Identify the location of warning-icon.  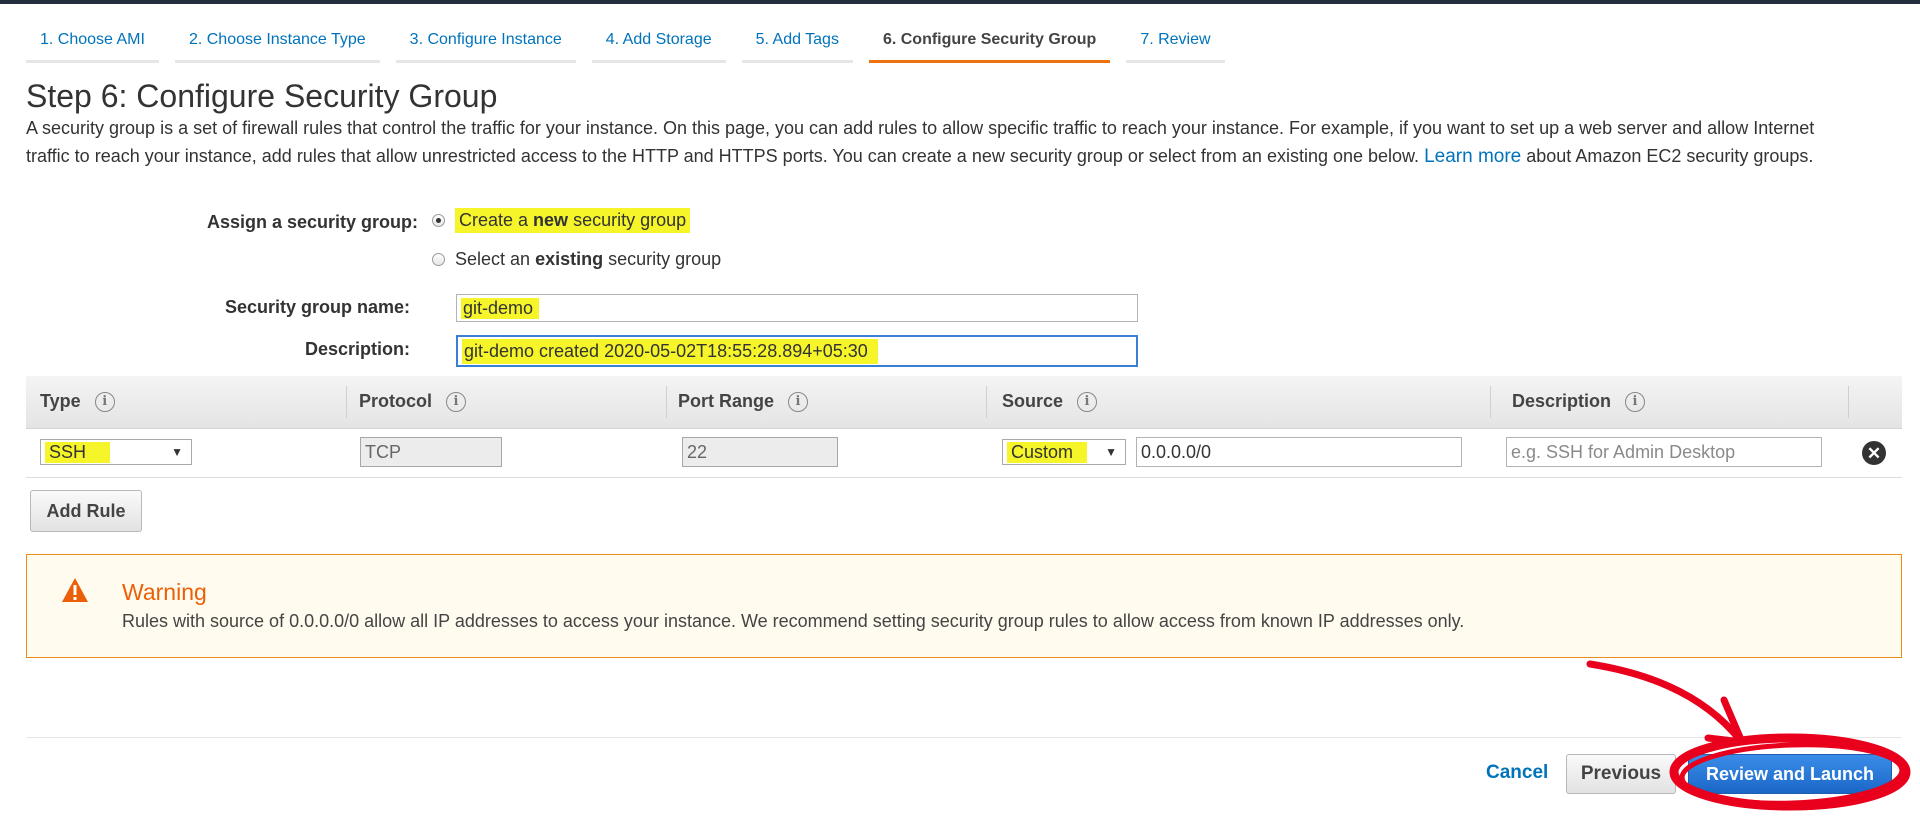
(75, 590).